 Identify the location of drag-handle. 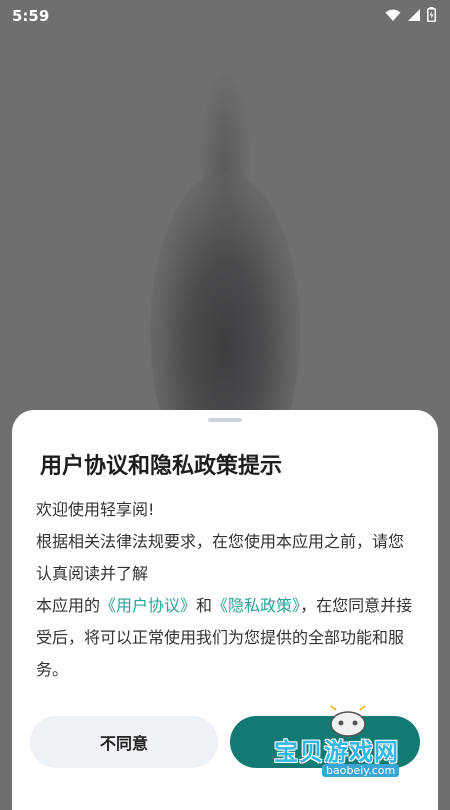
(225, 420).